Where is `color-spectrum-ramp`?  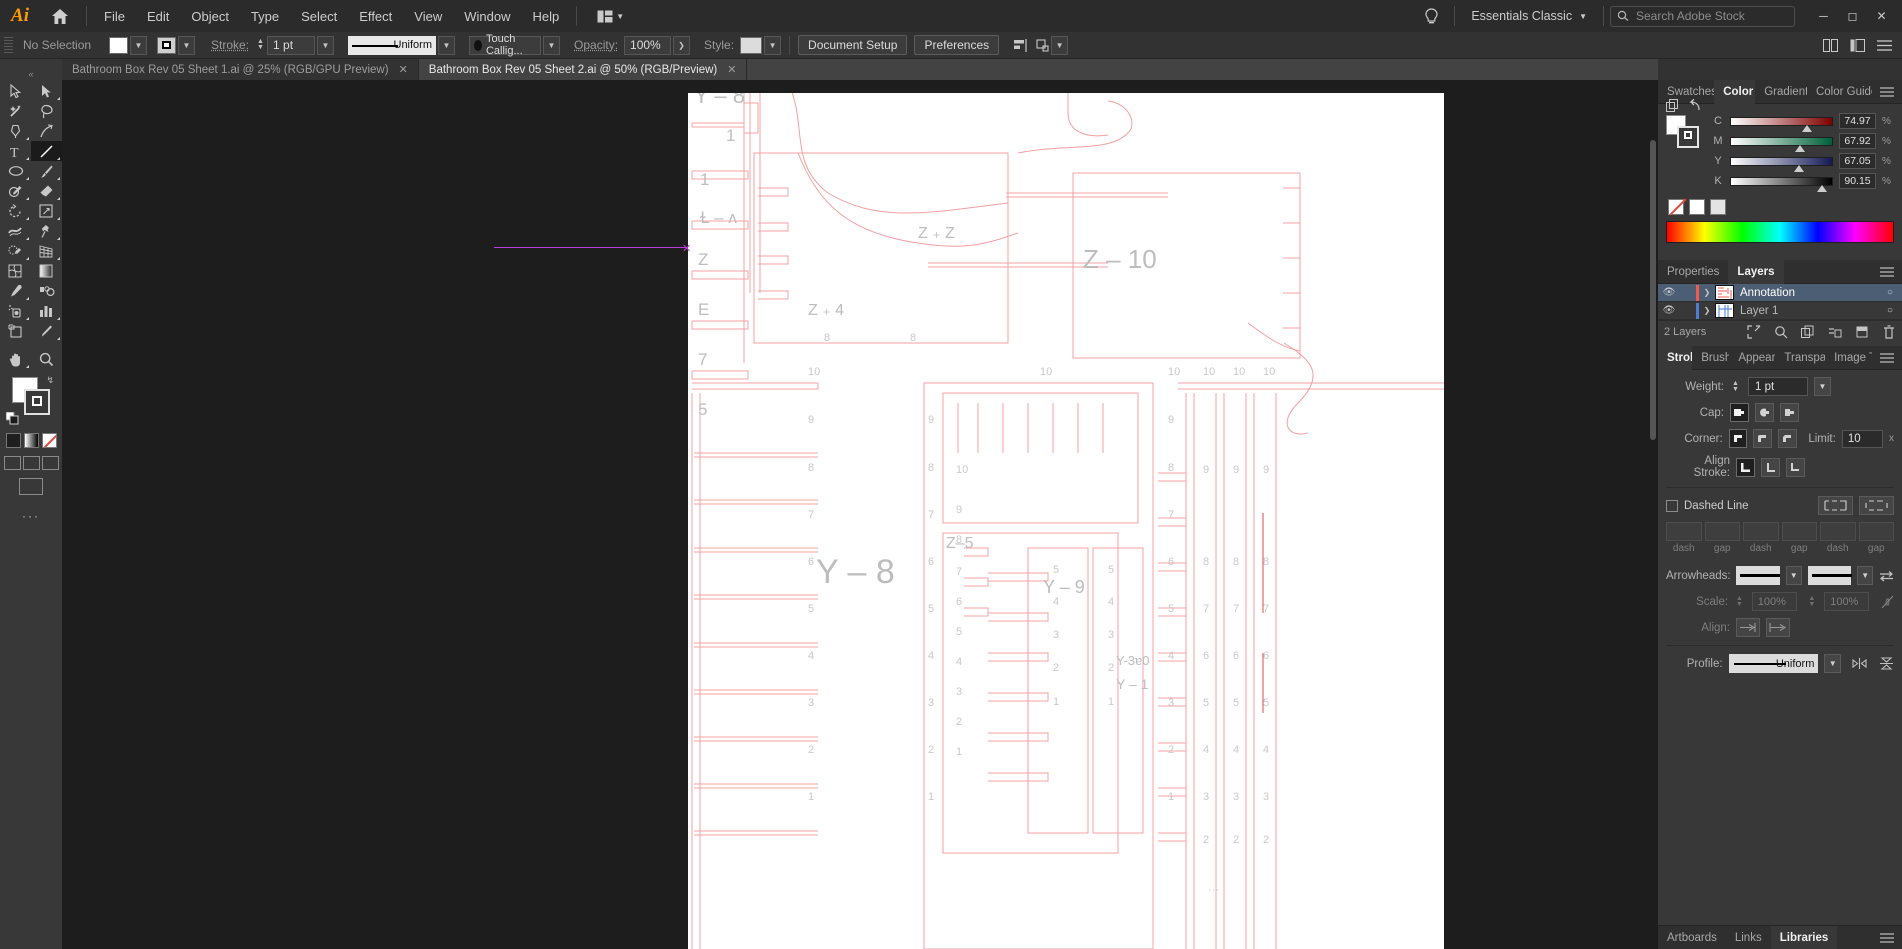 color-spectrum-ramp is located at coordinates (1780, 232).